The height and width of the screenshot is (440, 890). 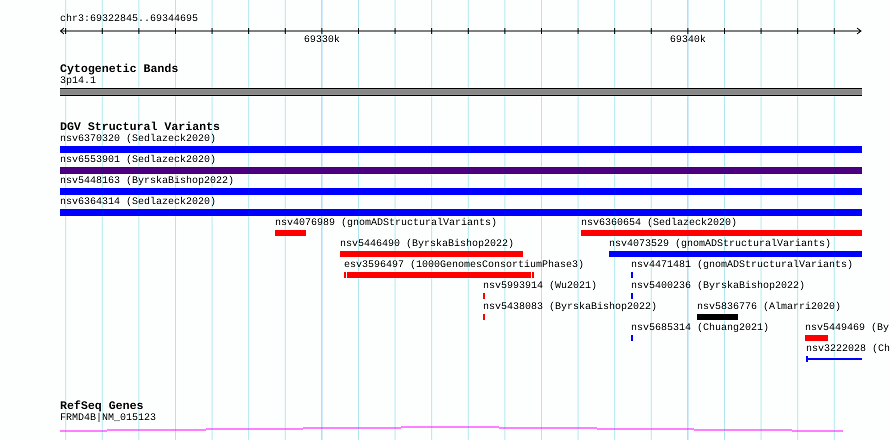 What do you see at coordinates (688, 40) in the screenshot?
I see `tick-label: 69340k` at bounding box center [688, 40].